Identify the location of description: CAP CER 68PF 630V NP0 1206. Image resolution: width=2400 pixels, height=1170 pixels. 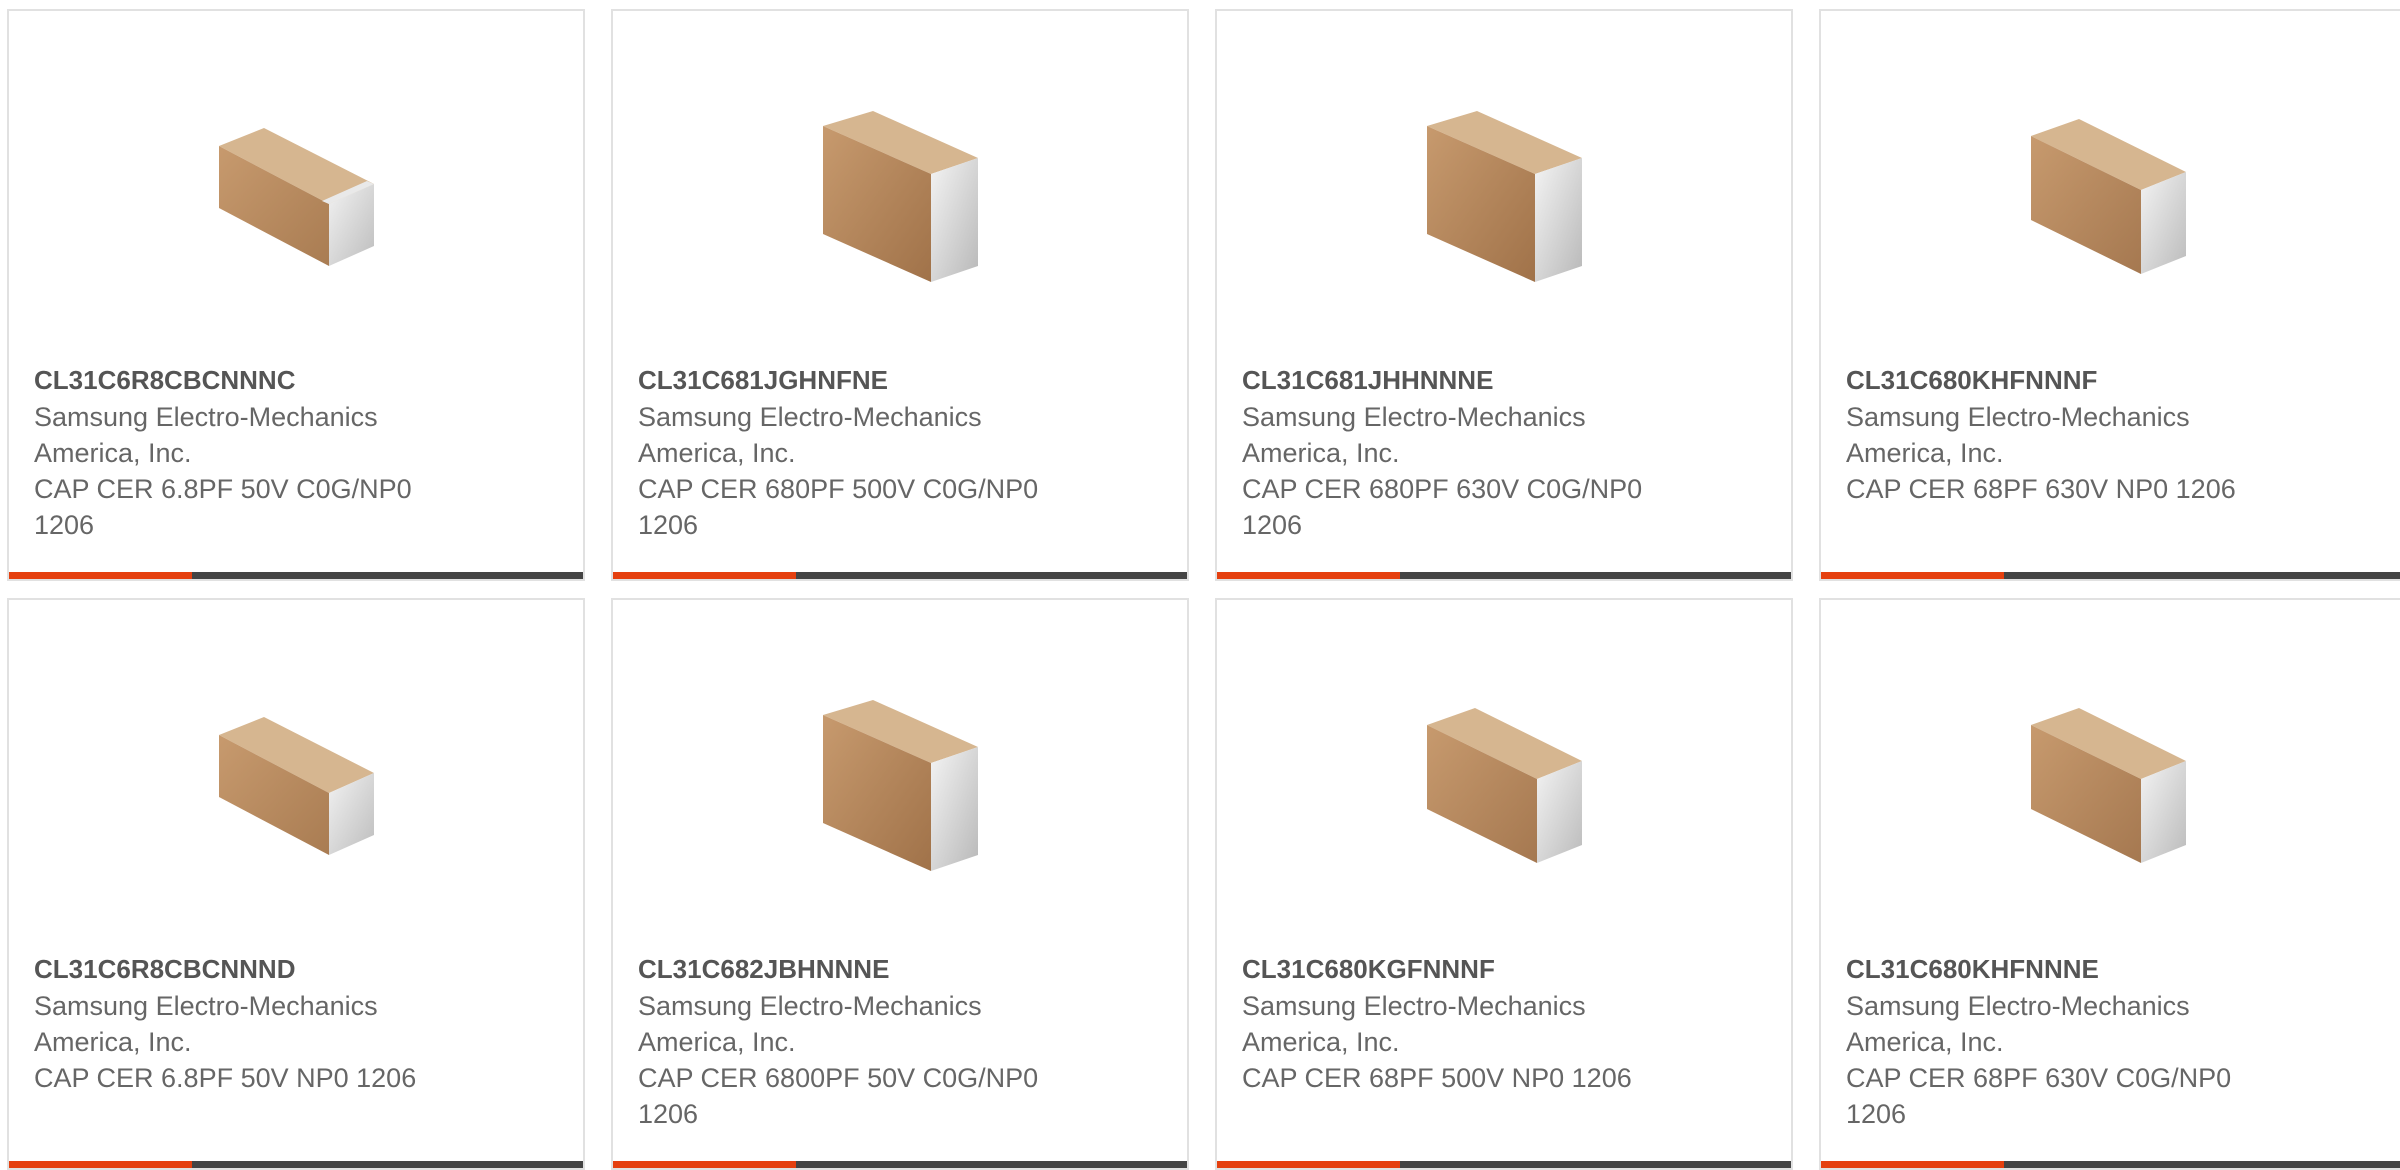
(2041, 489).